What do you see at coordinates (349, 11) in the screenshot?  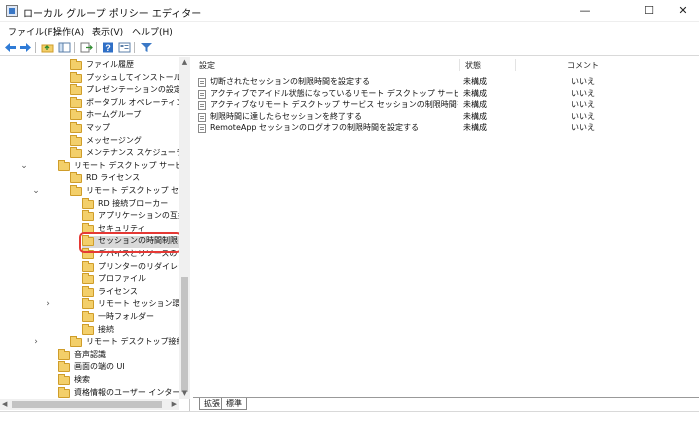 I see `title-bar: ローカル グループ ポリシー エディター — ☐ ✕` at bounding box center [349, 11].